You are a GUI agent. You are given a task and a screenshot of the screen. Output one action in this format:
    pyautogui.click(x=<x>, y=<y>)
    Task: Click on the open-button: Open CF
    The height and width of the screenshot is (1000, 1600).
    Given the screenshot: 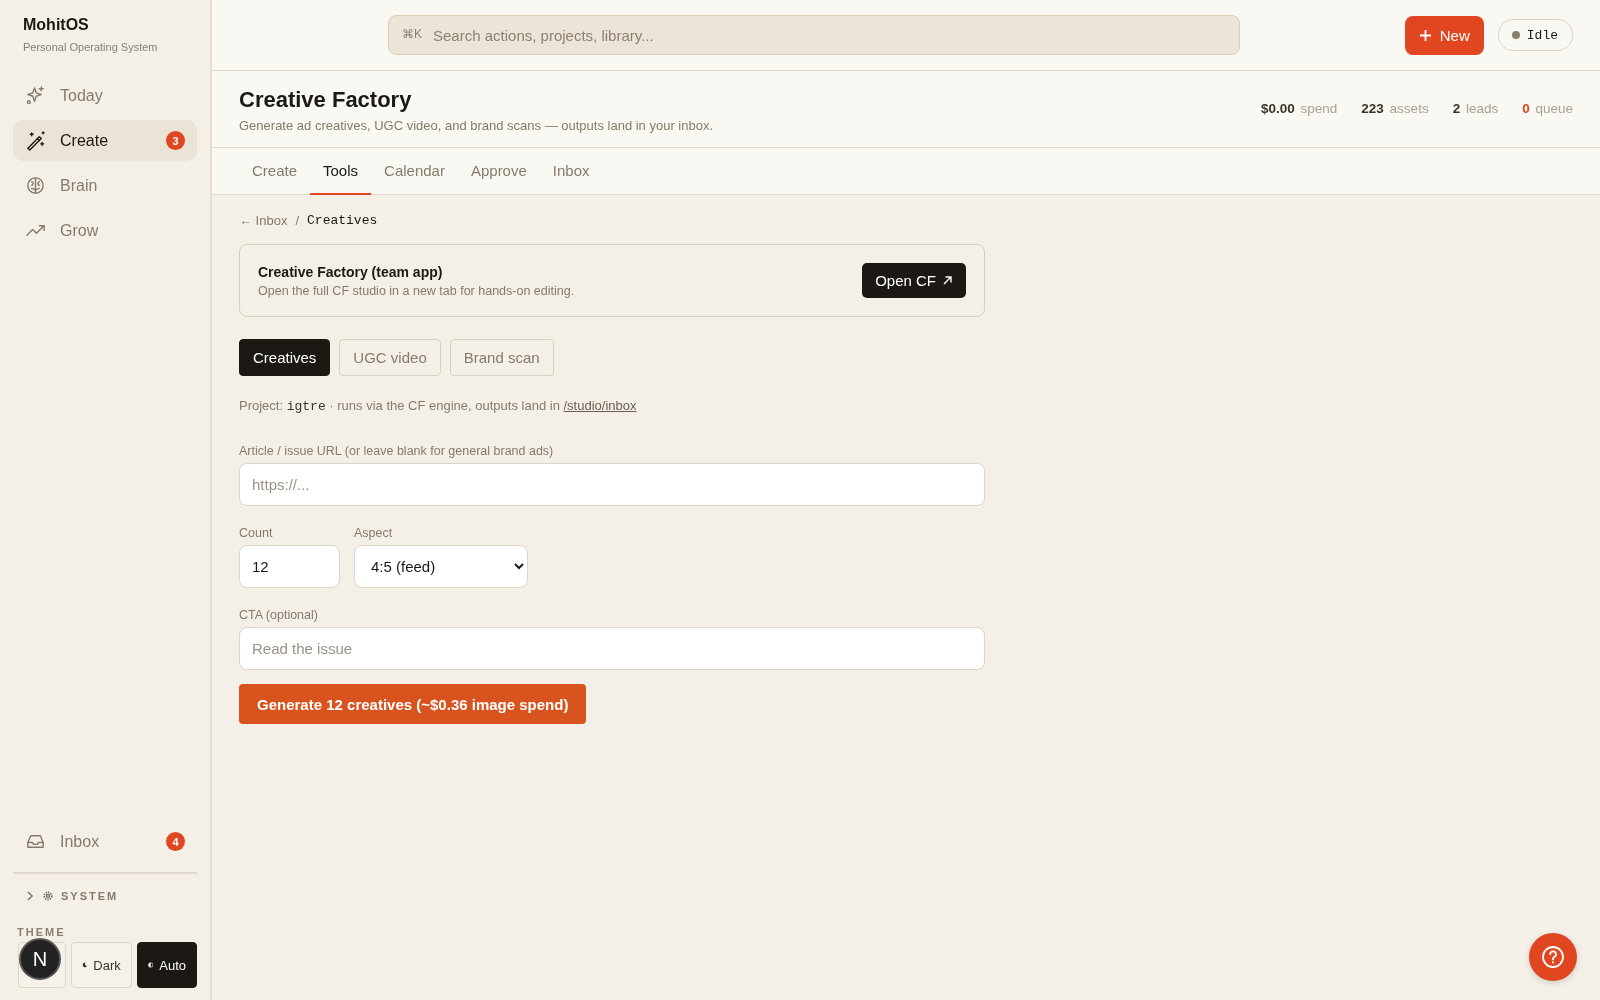 What is the action you would take?
    pyautogui.click(x=914, y=280)
    